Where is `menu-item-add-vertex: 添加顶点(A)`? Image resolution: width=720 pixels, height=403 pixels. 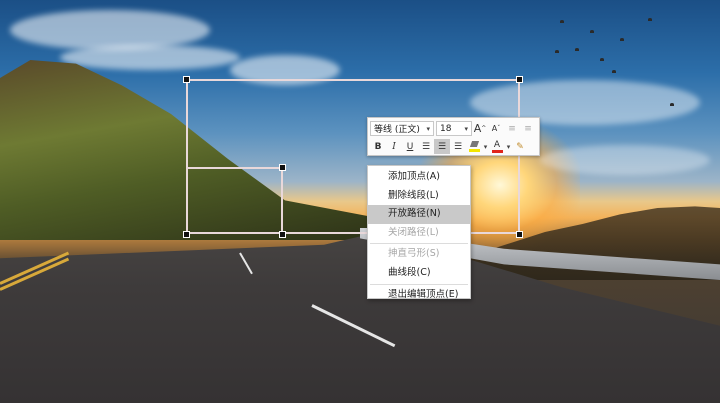
menu-item-add-vertex: 添加顶点(A) is located at coordinates (419, 177).